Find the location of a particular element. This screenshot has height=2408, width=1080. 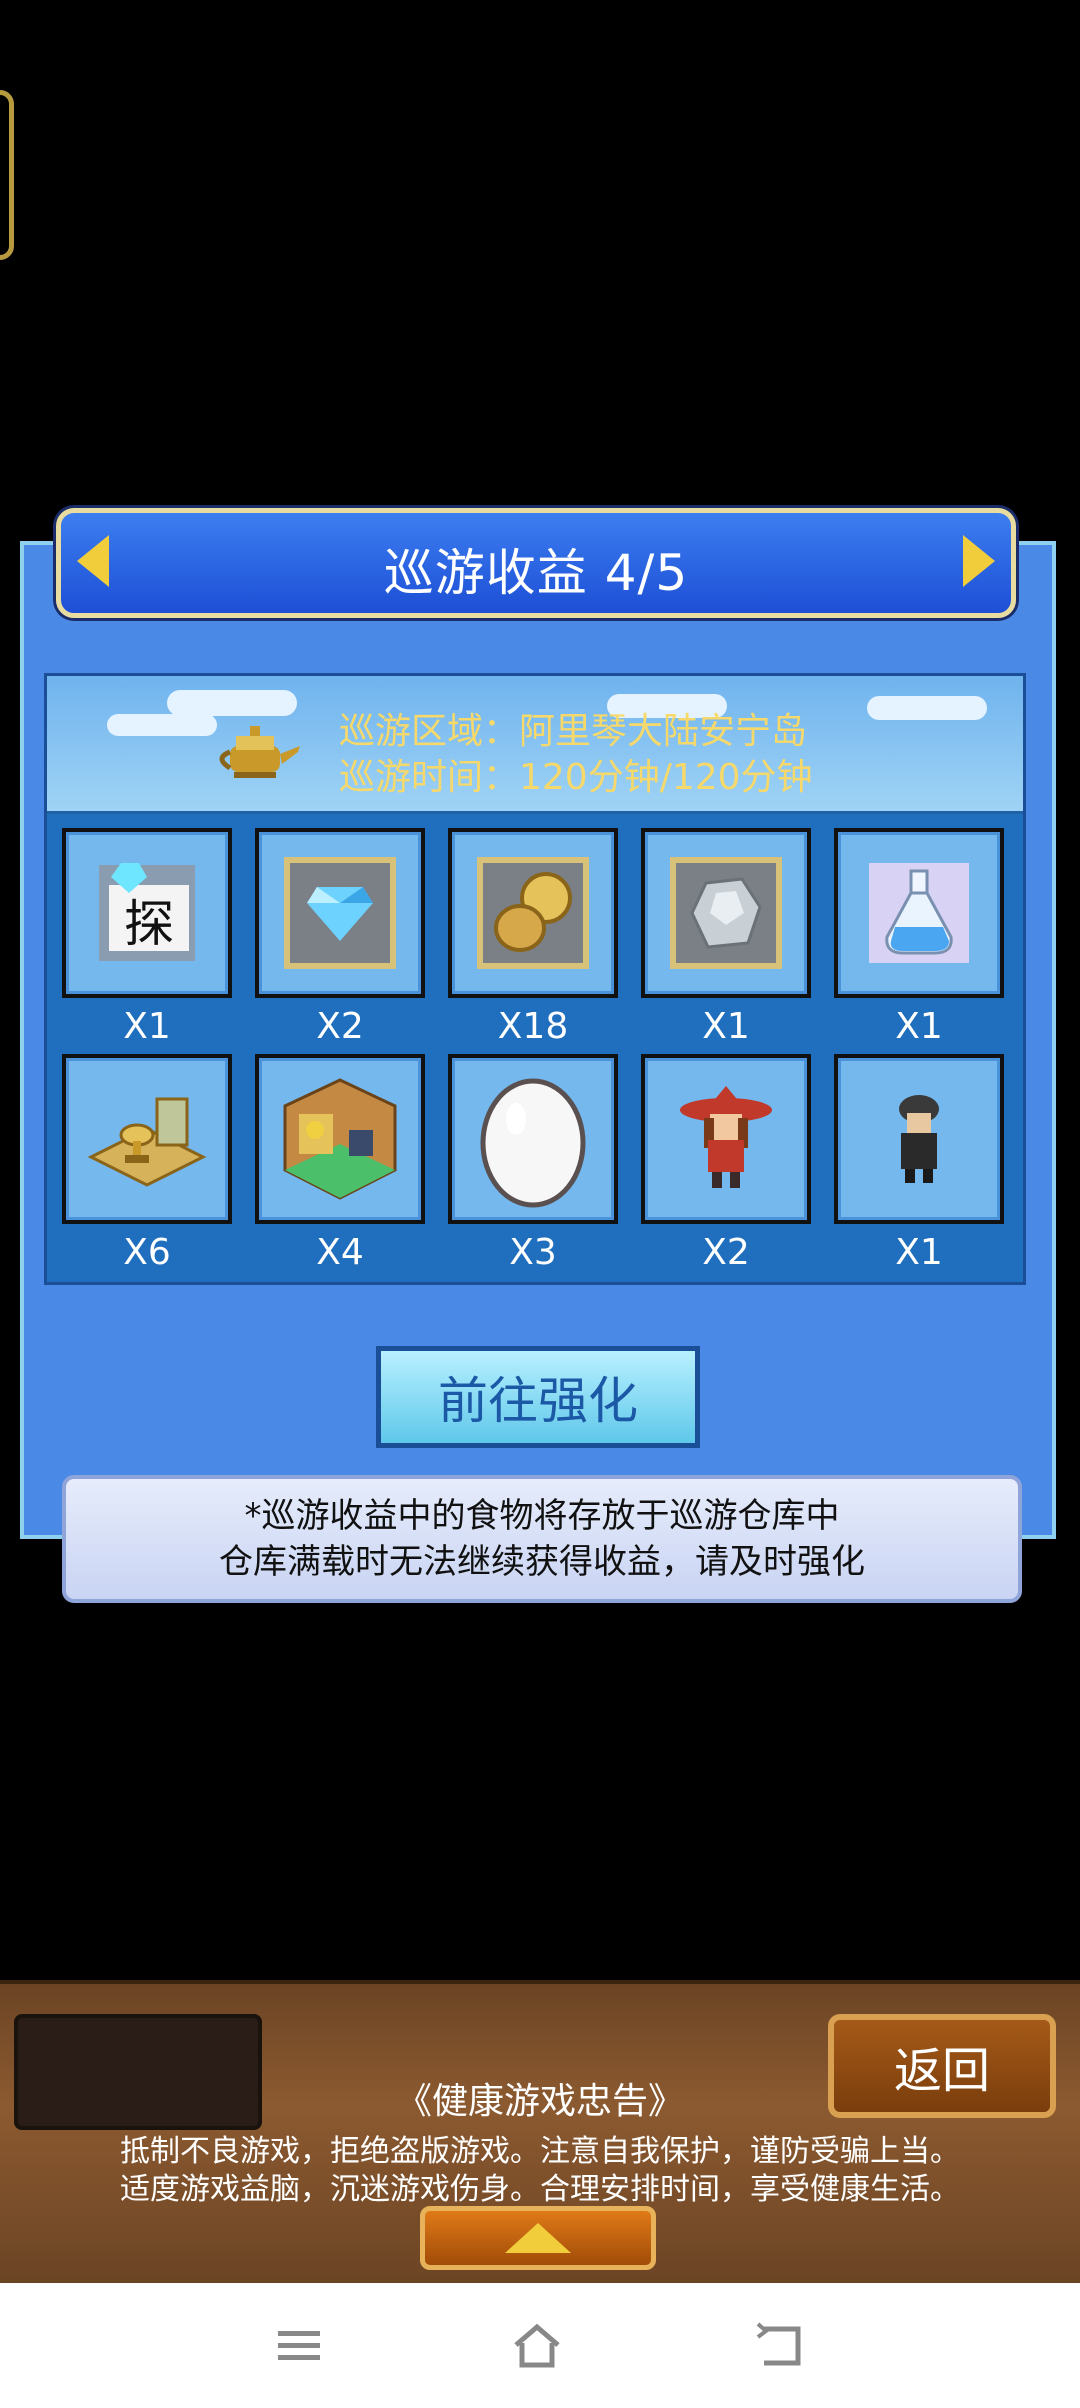

notice-line-2: 仓库满载时无法继续获得收益，请及时强化 is located at coordinates (542, 1562).